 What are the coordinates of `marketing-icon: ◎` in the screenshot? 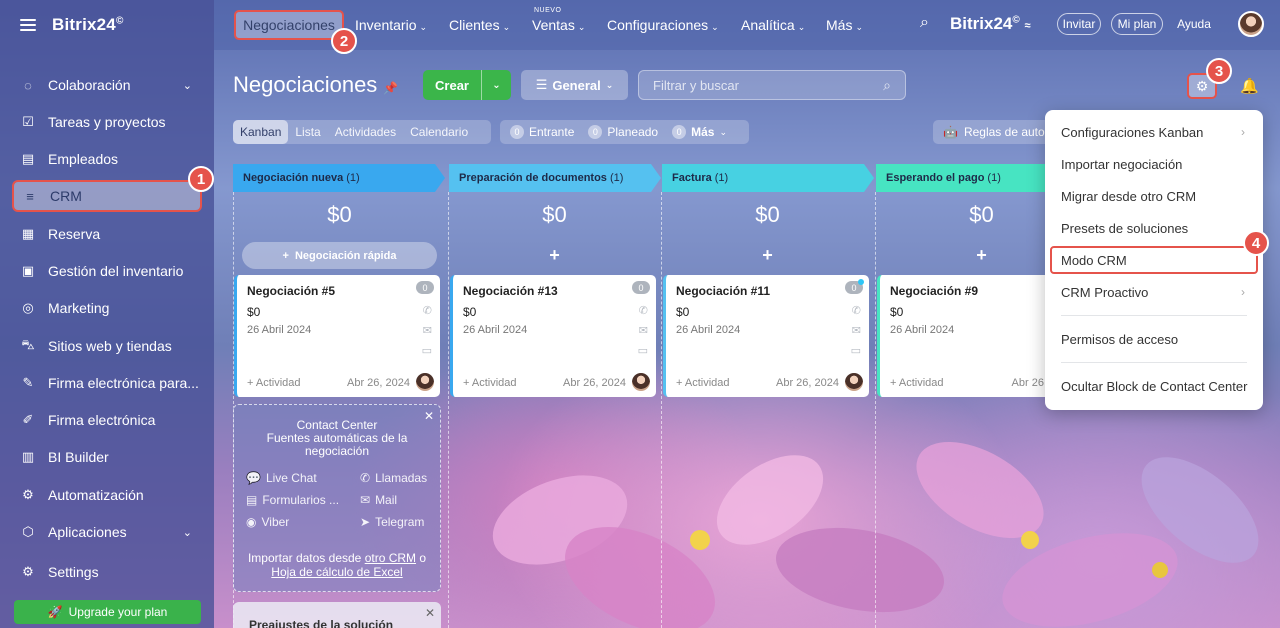 It's located at (28, 307).